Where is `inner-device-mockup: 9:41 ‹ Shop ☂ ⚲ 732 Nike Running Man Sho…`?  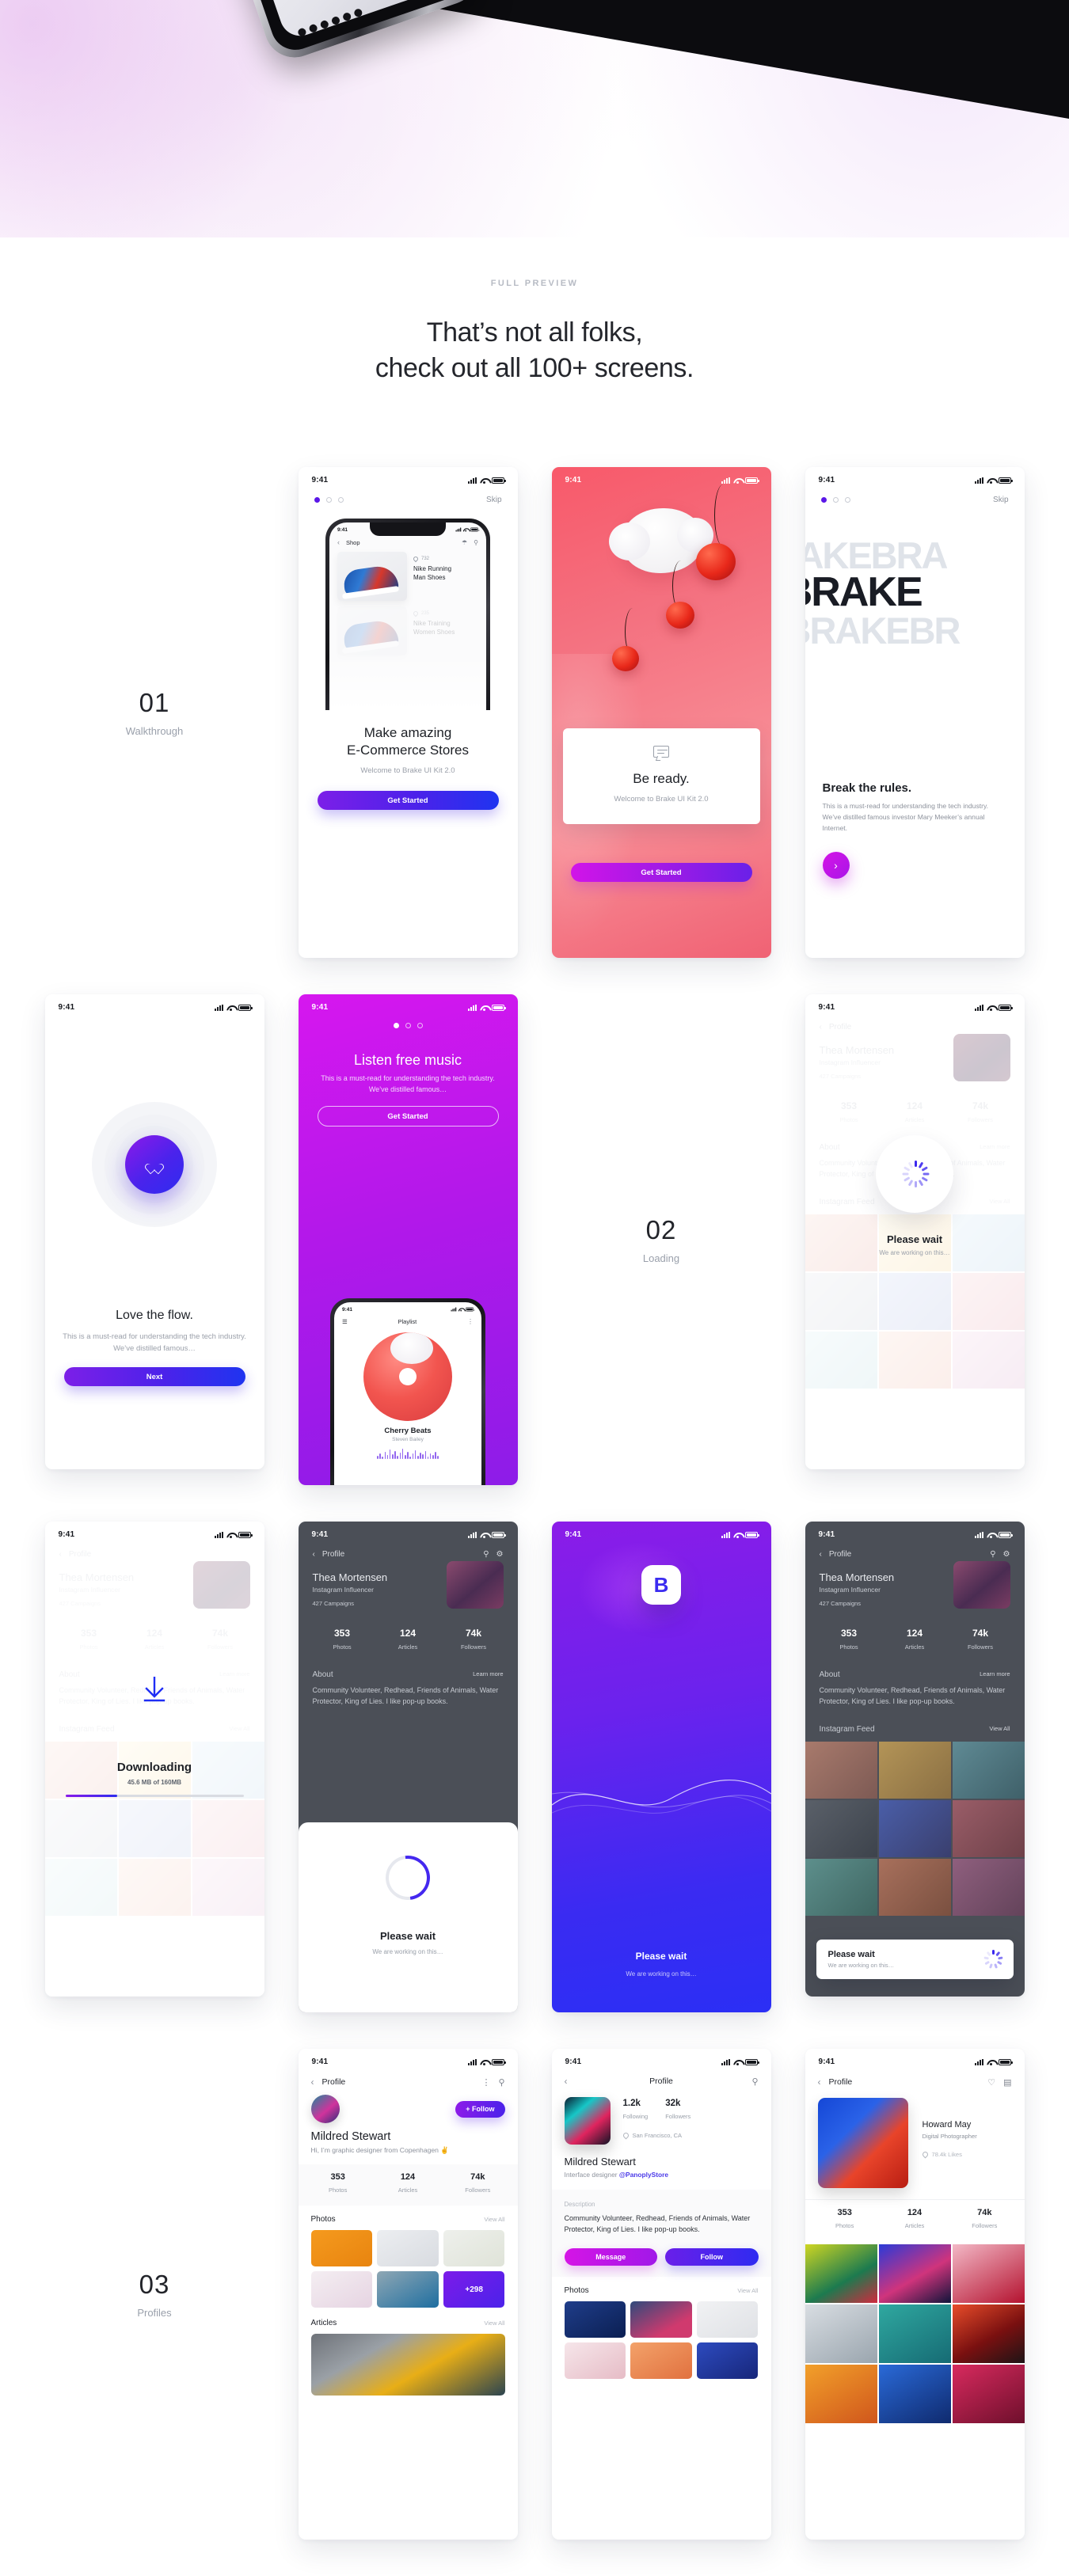
inner-device-mockup: 9:41 ‹ Shop ☂ ⚲ 732 Nike Running Man Sho… is located at coordinates (407, 614).